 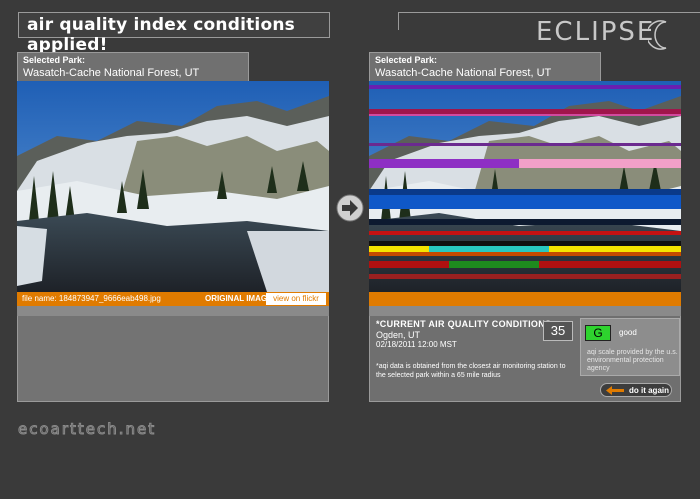 I want to click on header-divider, so click(x=549, y=12).